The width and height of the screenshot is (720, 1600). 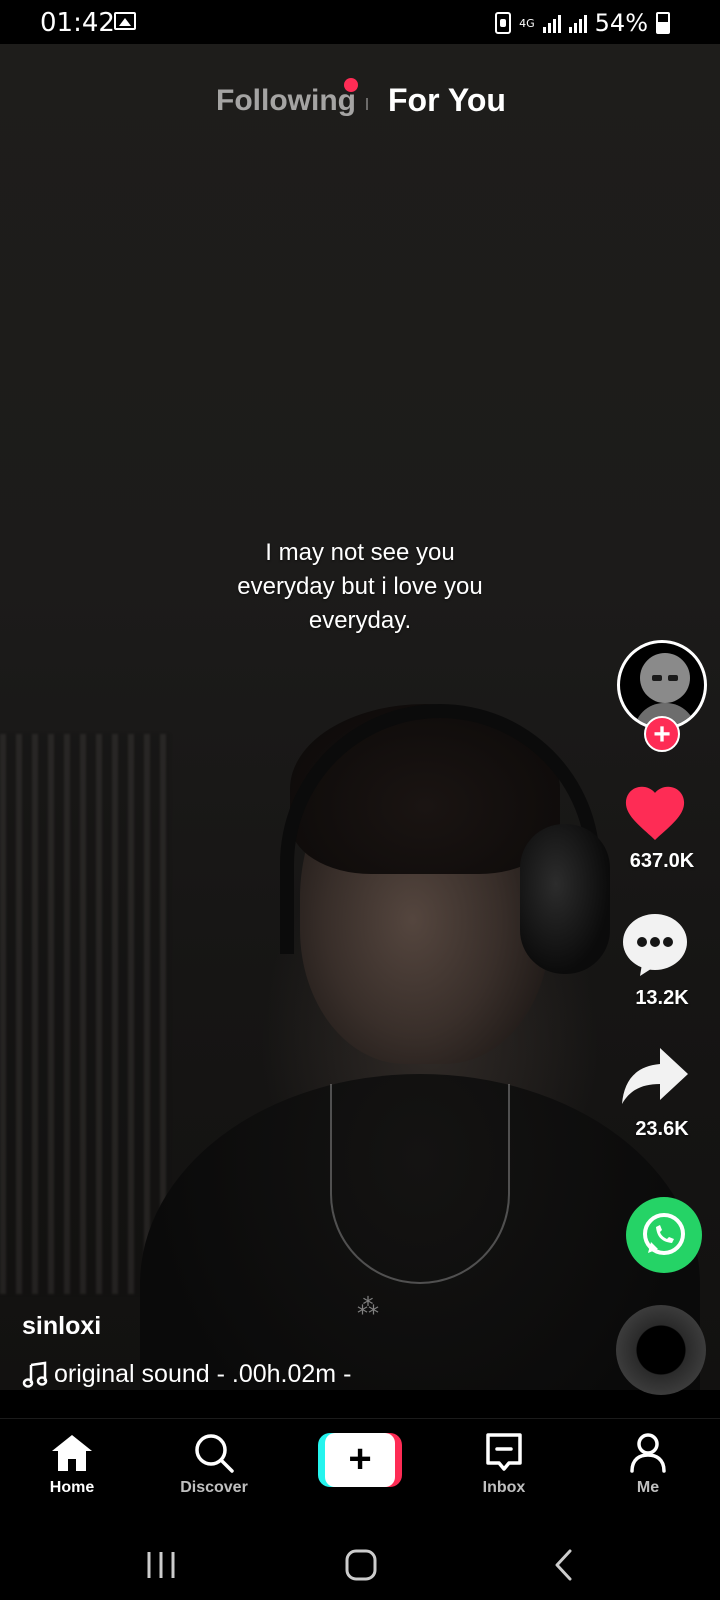 I want to click on plus-icon: +, so click(x=360, y=1460).